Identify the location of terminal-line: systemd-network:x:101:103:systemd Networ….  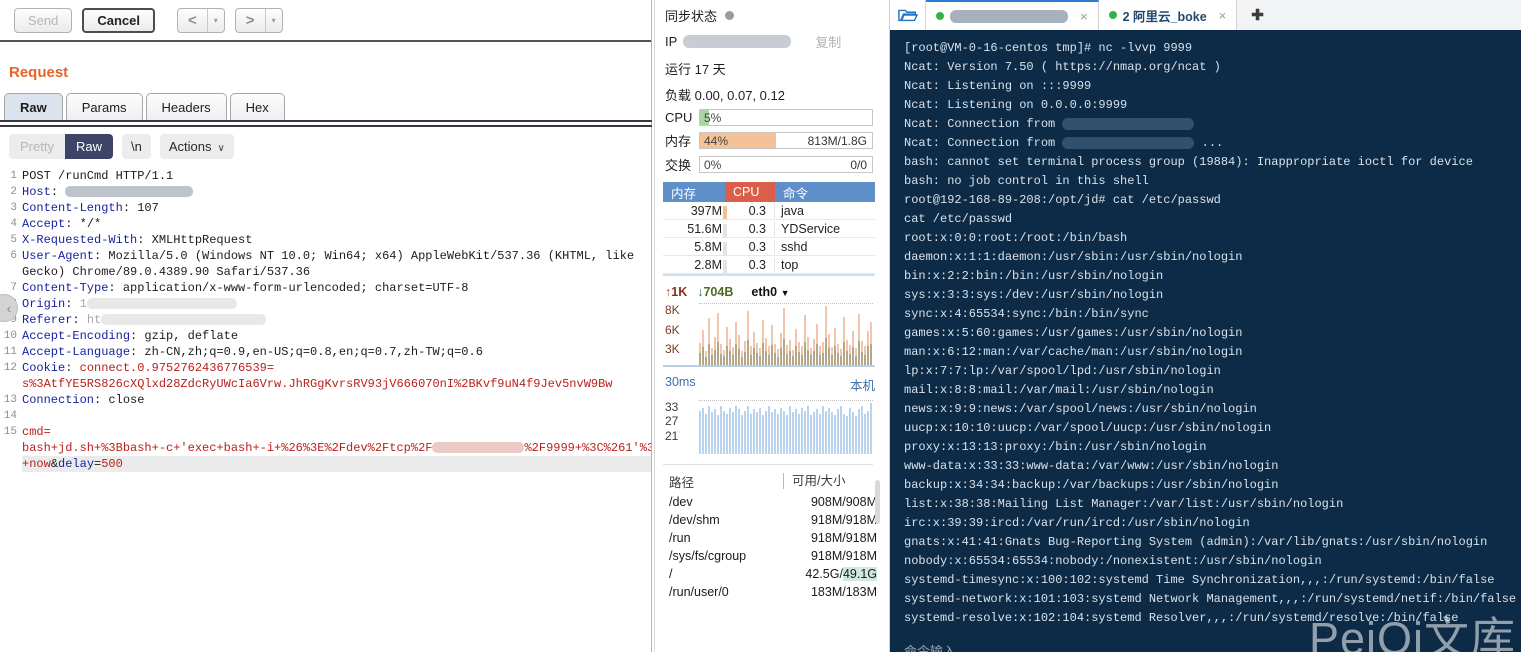
(1210, 599).